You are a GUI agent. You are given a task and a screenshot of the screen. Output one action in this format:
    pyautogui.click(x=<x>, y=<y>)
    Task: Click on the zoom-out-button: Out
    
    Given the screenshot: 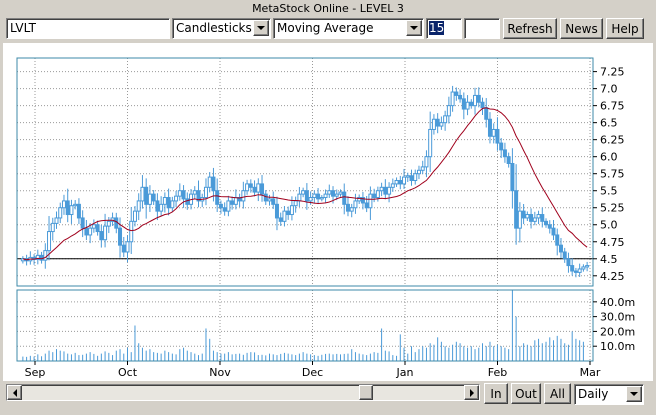 What is the action you would take?
    pyautogui.click(x=526, y=393)
    